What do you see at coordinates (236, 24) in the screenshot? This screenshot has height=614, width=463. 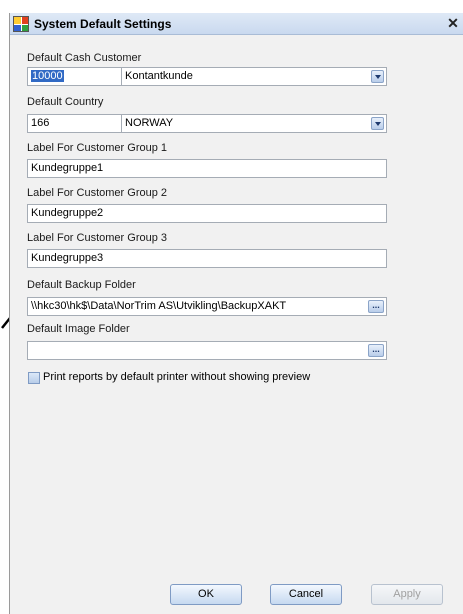 I see `title-bar: System Default Settings ✕` at bounding box center [236, 24].